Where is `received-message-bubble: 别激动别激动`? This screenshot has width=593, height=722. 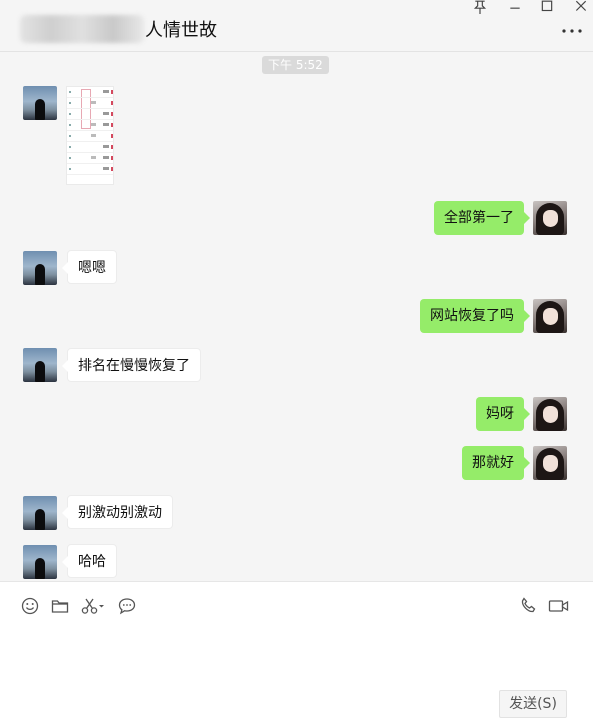 received-message-bubble: 别激动别激动 is located at coordinates (117, 512).